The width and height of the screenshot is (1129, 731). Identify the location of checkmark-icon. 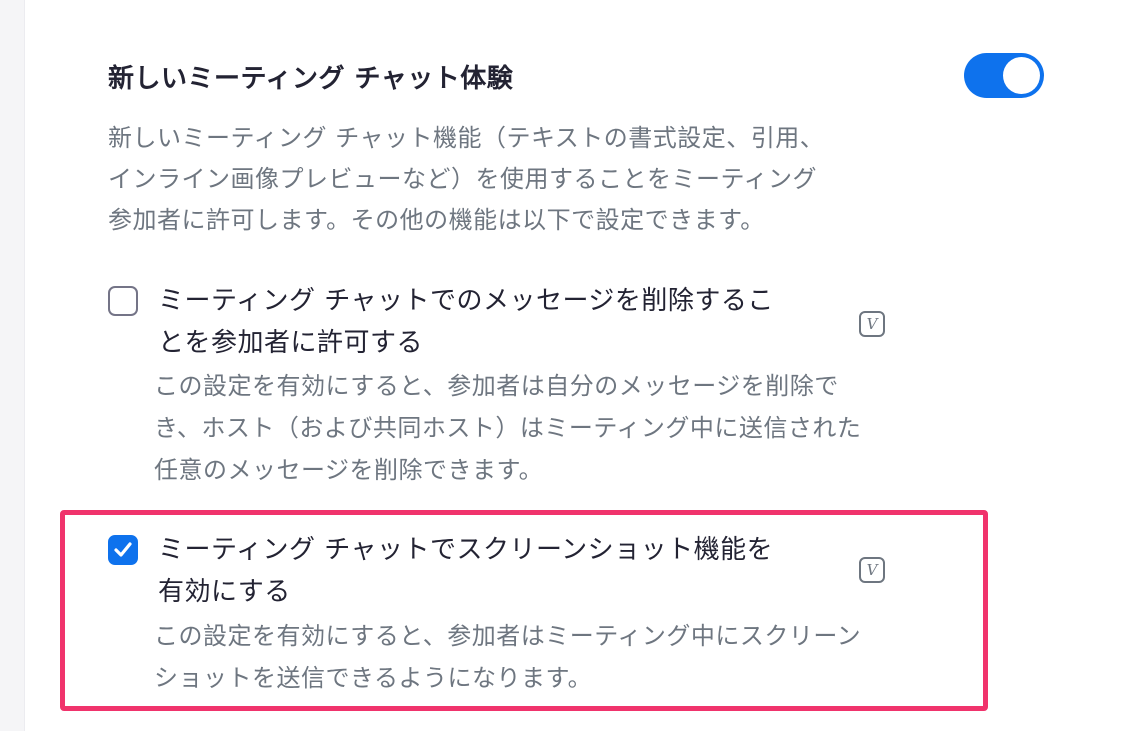
(123, 549).